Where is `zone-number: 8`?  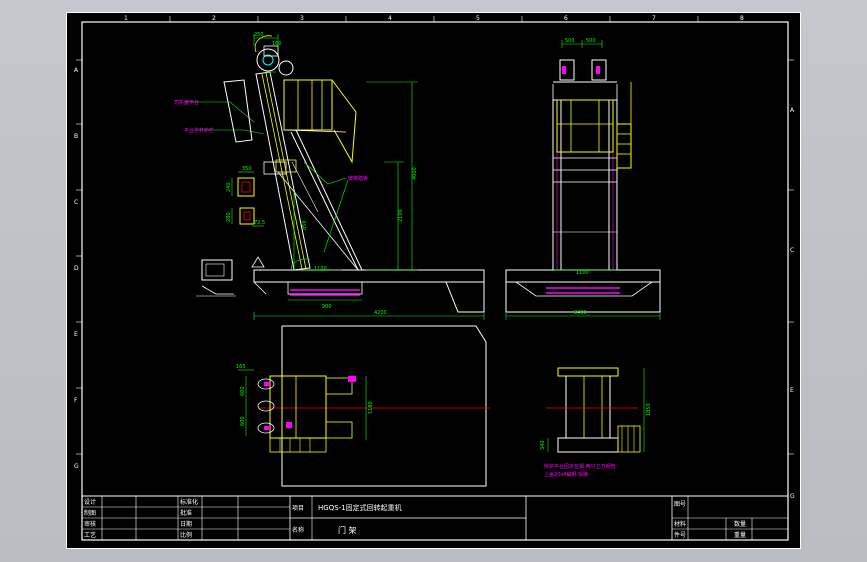
zone-number: 8 is located at coordinates (742, 18).